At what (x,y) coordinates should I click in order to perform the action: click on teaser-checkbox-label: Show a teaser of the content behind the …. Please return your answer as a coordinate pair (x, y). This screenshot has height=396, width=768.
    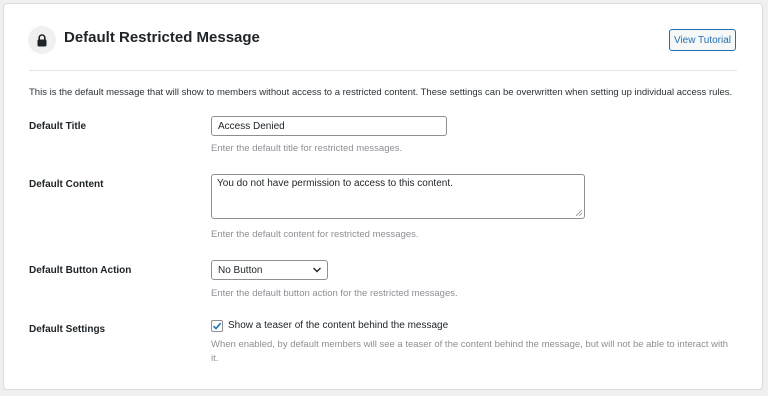
    Looking at the image, I should click on (338, 325).